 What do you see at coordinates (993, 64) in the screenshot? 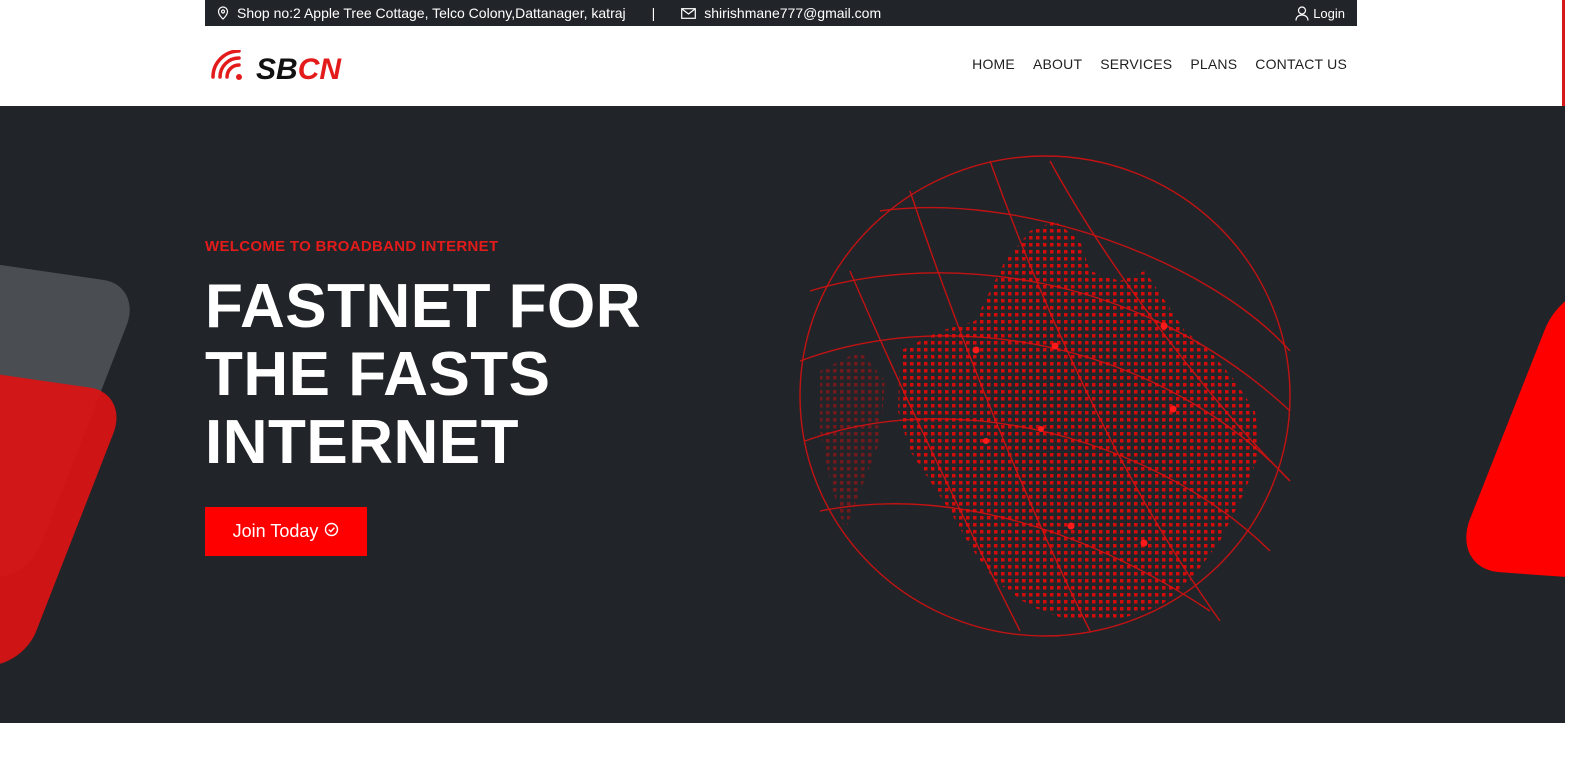
I see `nav-home: HOME` at bounding box center [993, 64].